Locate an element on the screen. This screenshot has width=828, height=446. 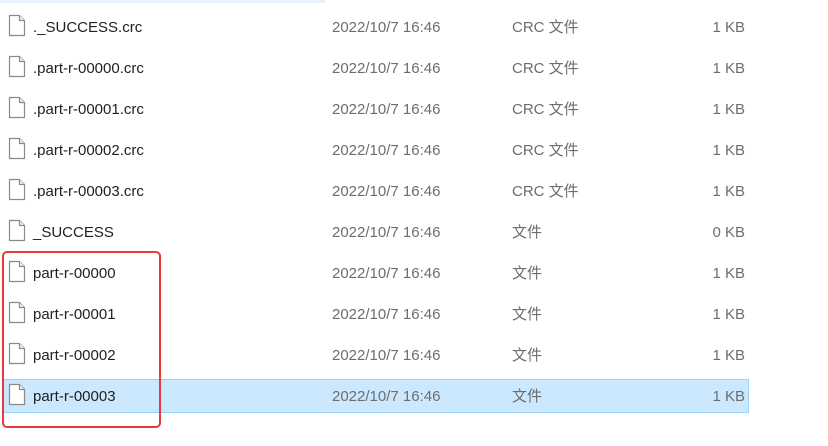
file-size: 0 KB is located at coordinates (728, 232).